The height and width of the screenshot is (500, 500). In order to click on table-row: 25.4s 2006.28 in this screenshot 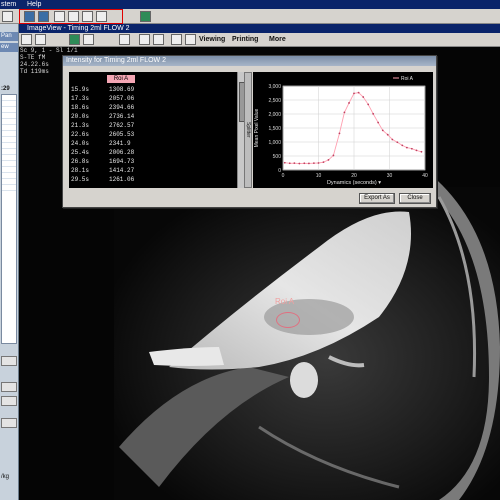, I will do `click(116, 152)`.